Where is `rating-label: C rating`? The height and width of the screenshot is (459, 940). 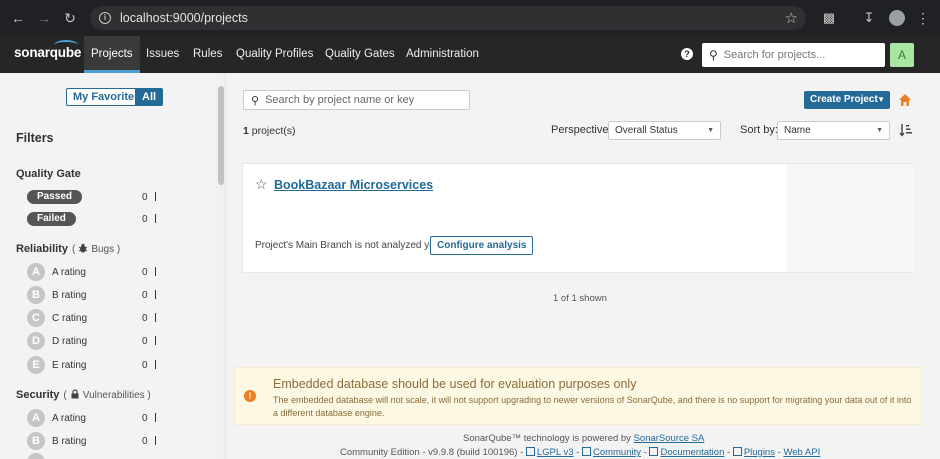 rating-label: C rating is located at coordinates (70, 318).